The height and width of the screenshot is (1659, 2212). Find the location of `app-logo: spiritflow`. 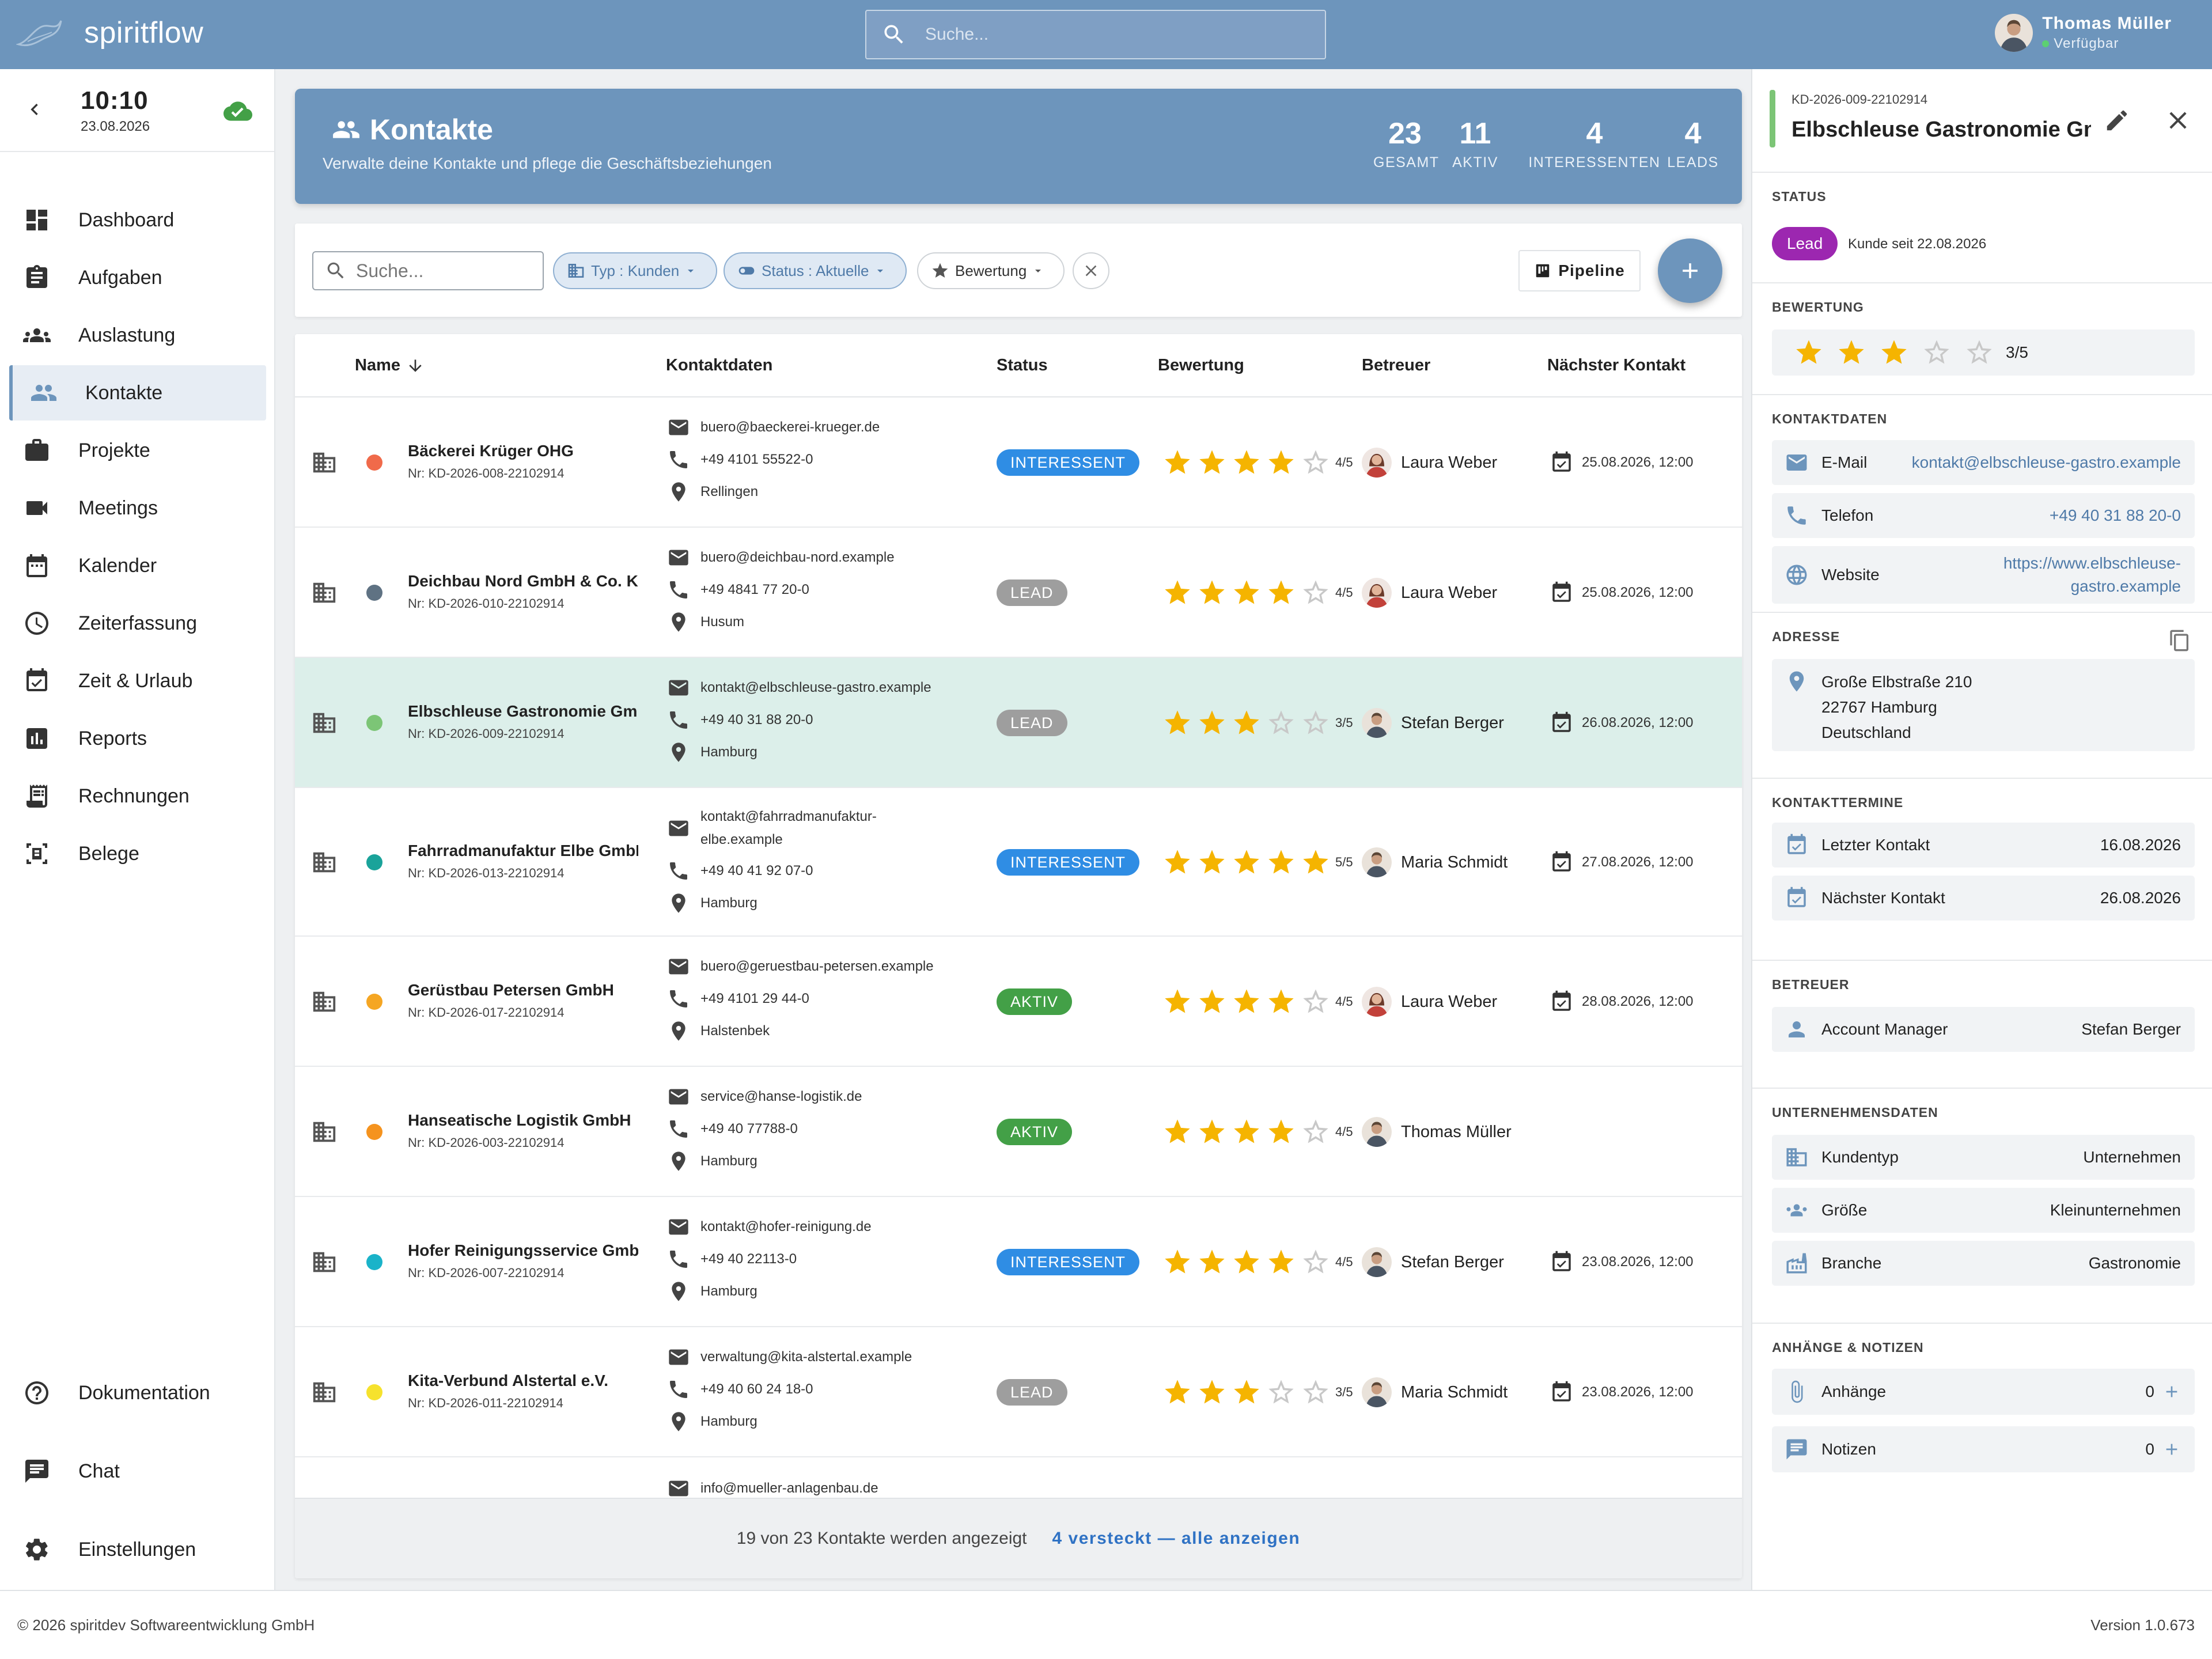

app-logo: spiritflow is located at coordinates (109, 33).